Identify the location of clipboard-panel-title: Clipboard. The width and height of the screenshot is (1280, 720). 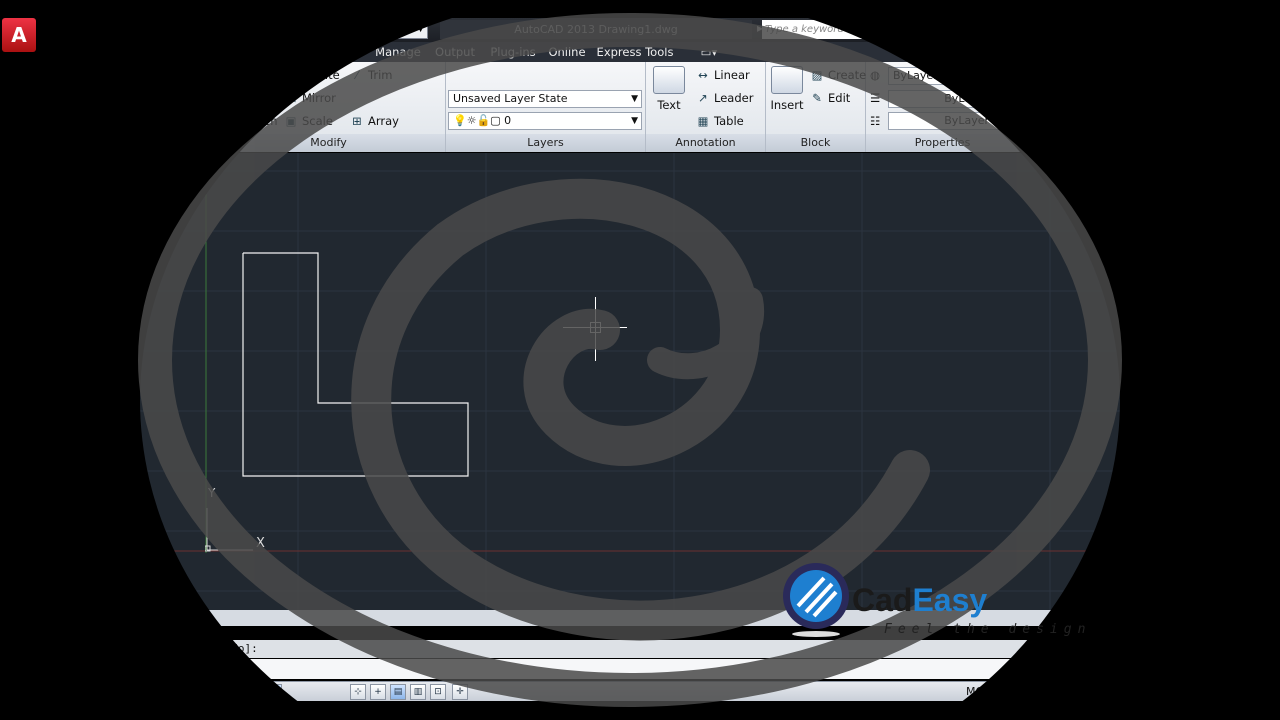
(1210, 143).